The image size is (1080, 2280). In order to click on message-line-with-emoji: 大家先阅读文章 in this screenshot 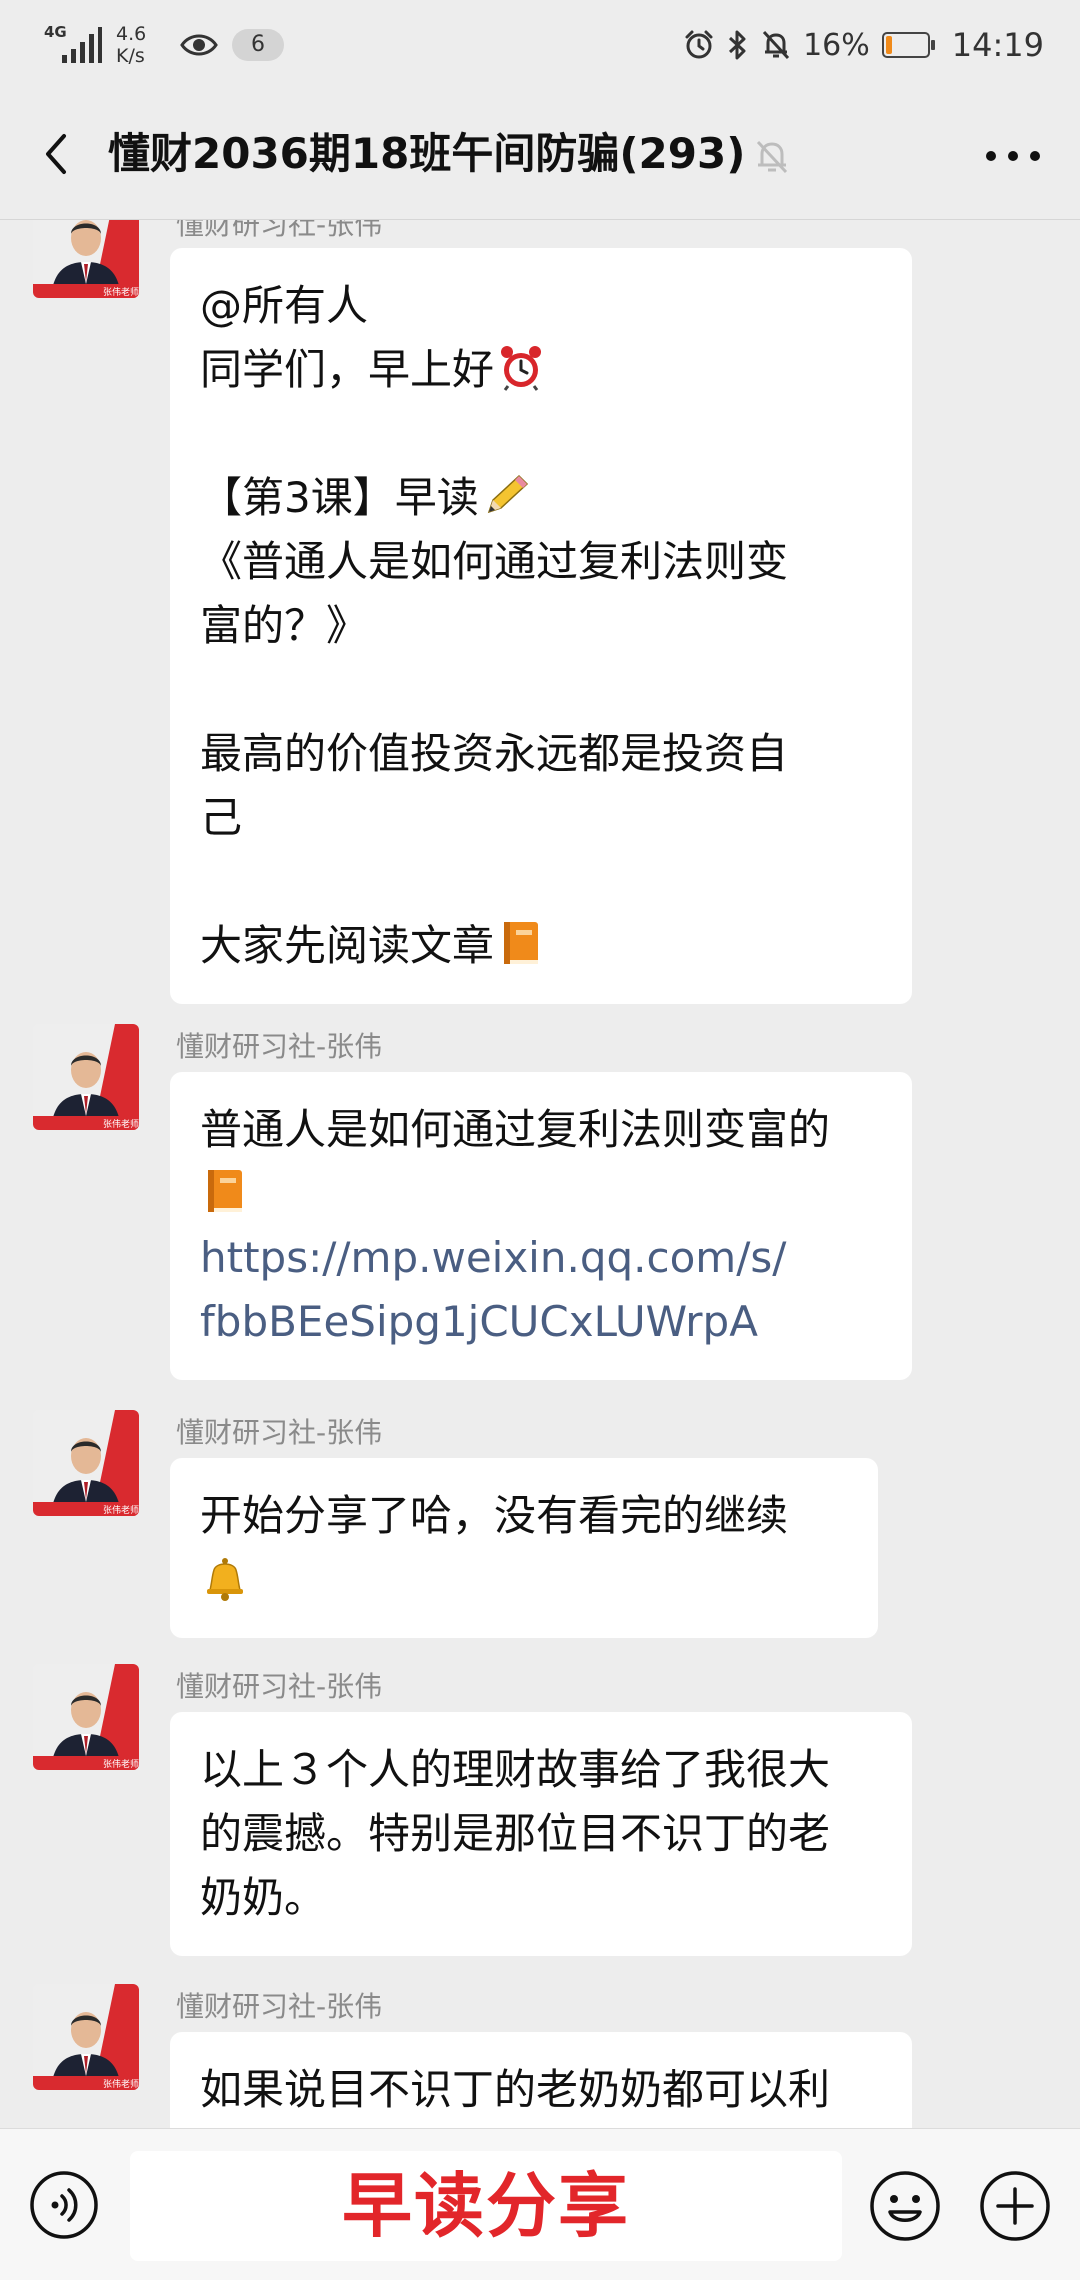, I will do `click(541, 946)`.